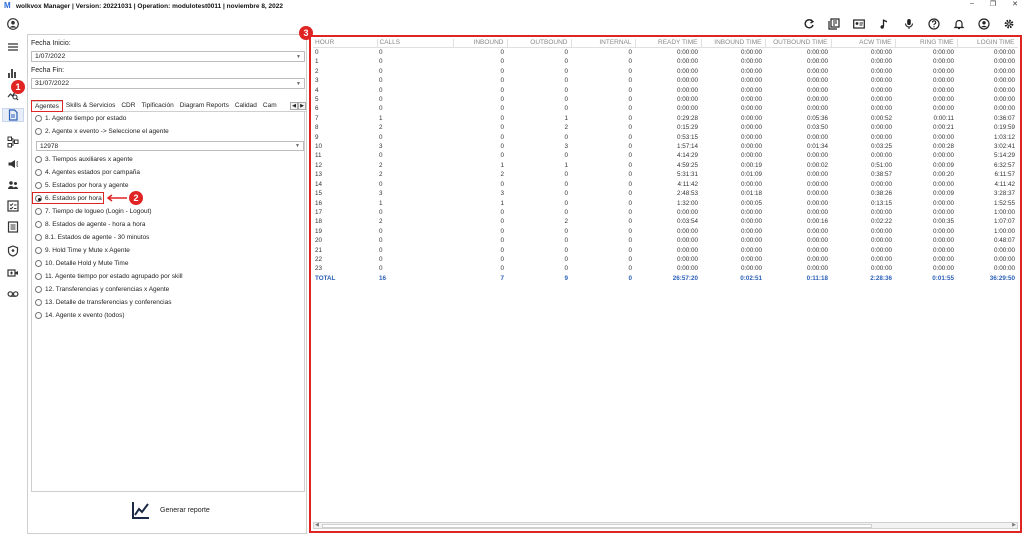 The height and width of the screenshot is (536, 1024). I want to click on menu-icon, so click(13, 47).